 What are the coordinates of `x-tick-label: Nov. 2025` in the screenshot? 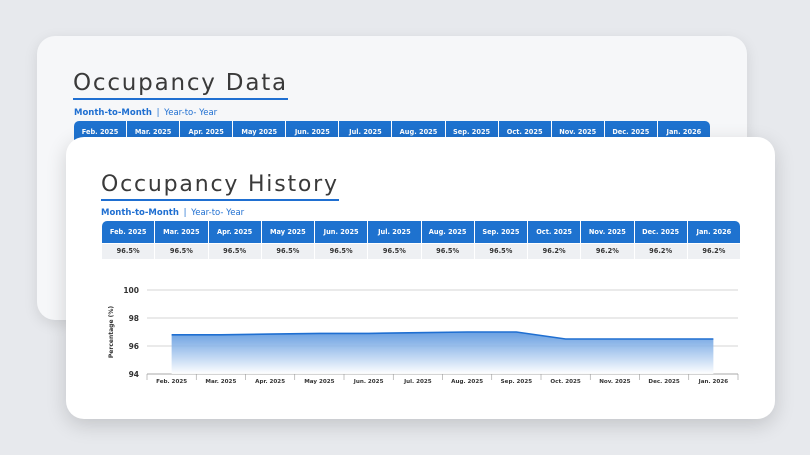 It's located at (614, 382).